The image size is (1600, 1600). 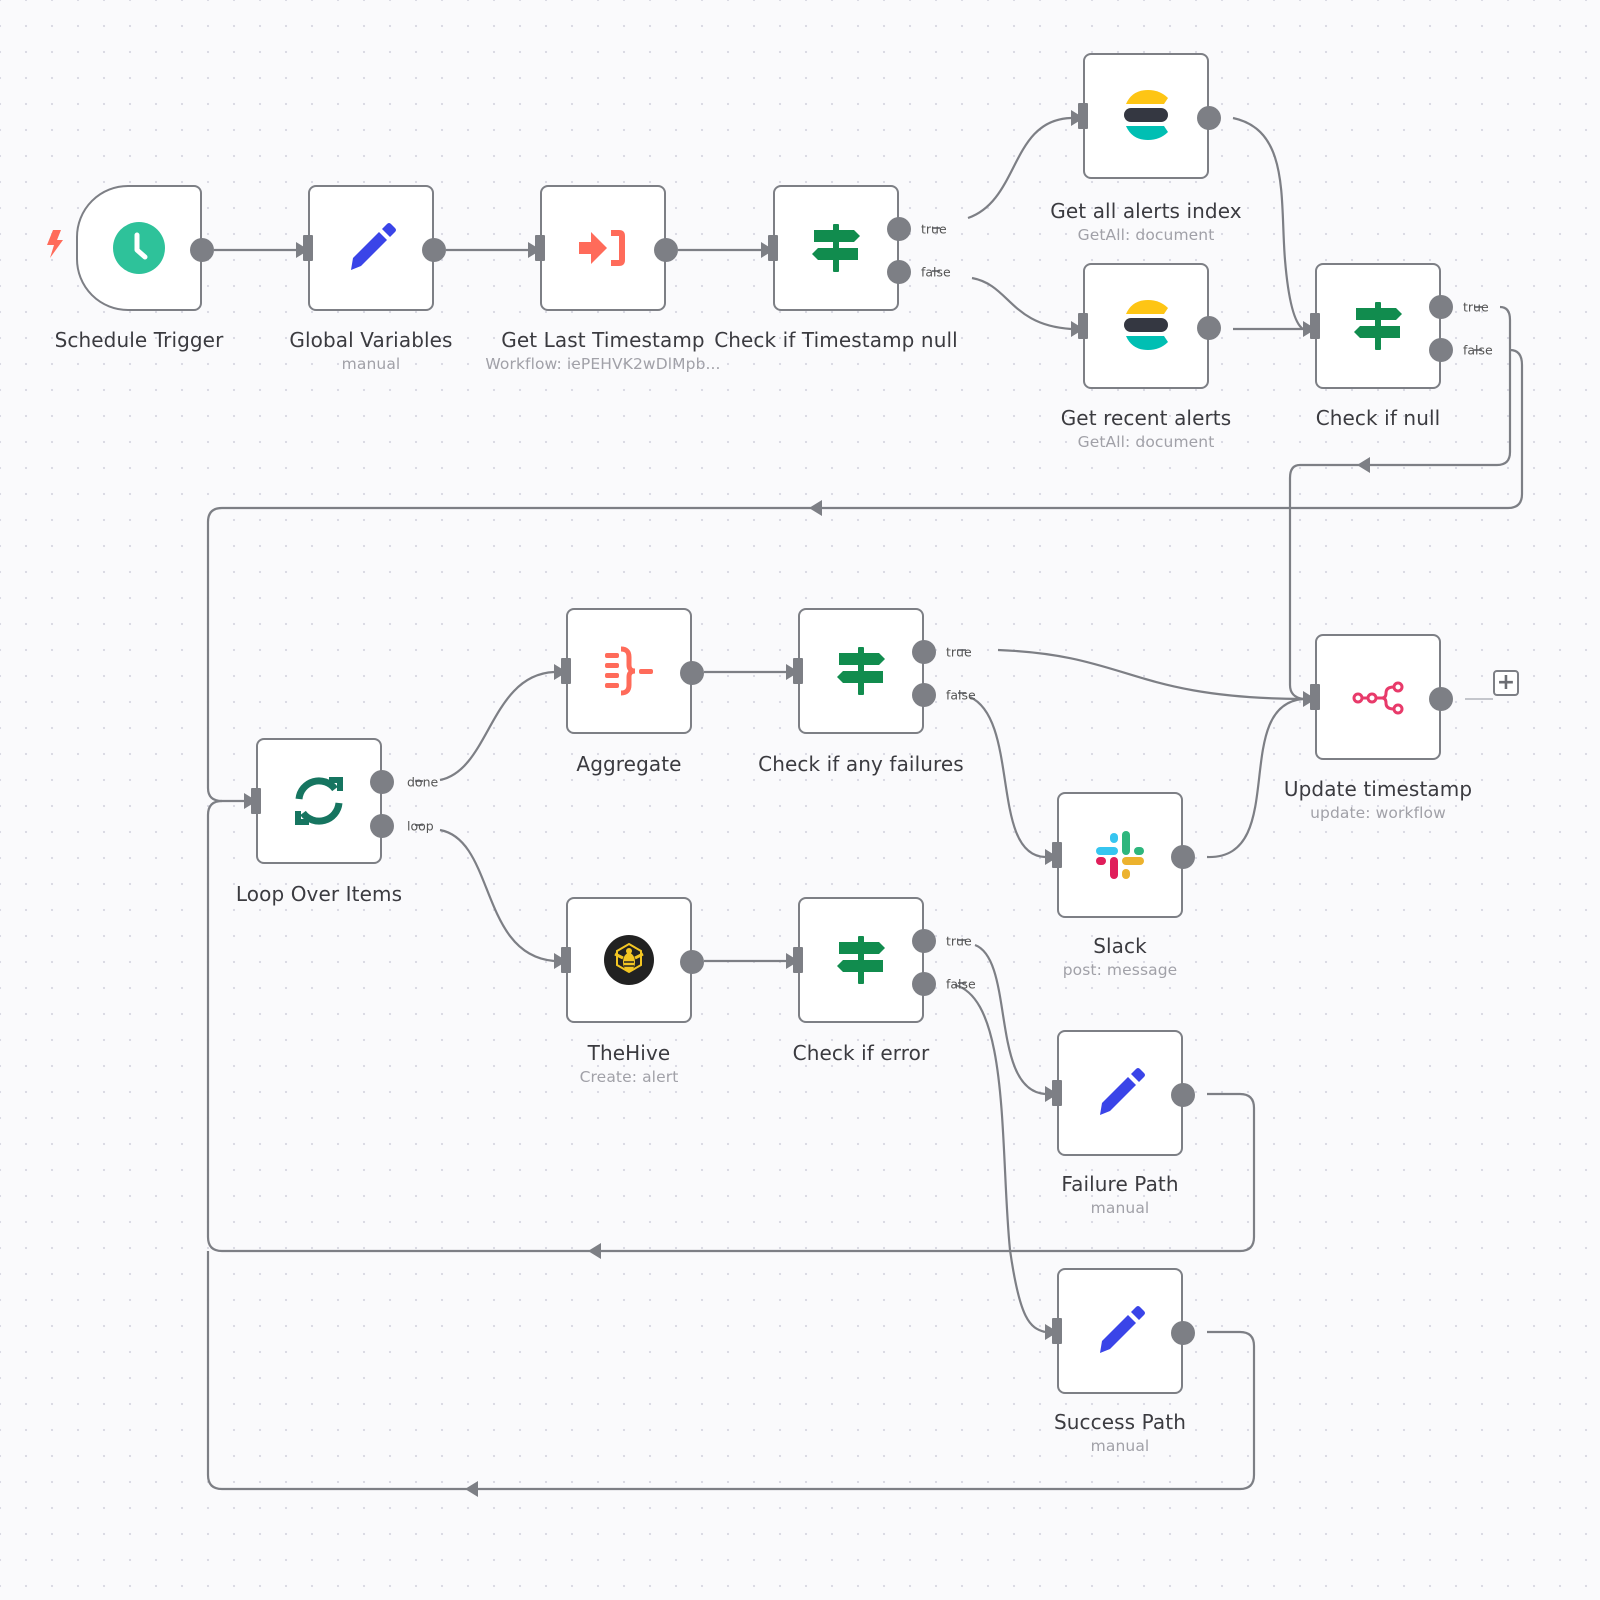 What do you see at coordinates (836, 340) in the screenshot?
I see `node-title: Check if Timestamp null` at bounding box center [836, 340].